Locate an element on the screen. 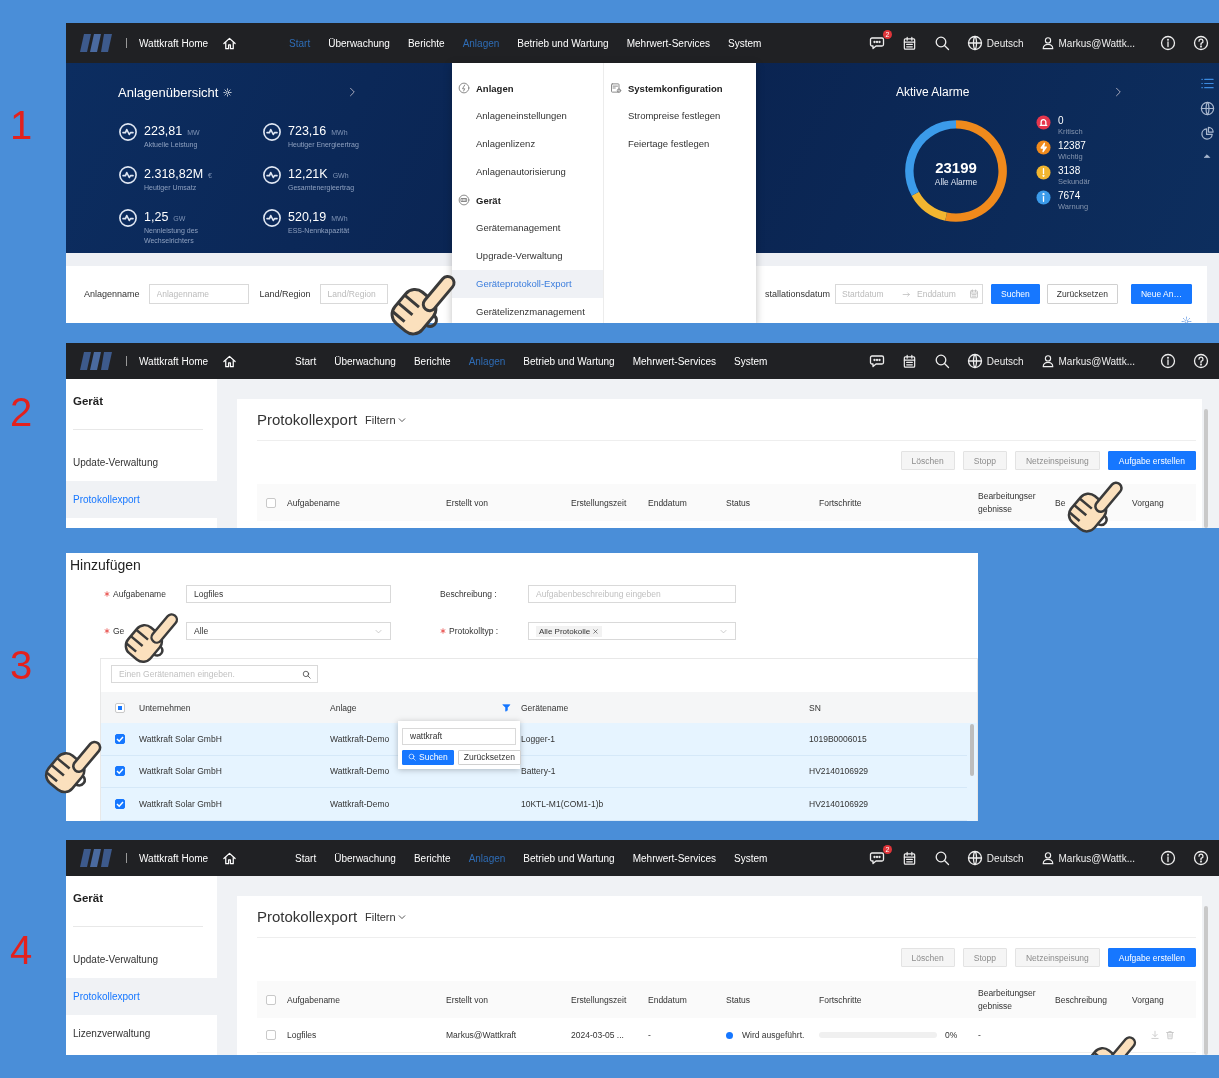 Image resolution: width=1219 pixels, height=1078 pixels. column-header: SN is located at coordinates (815, 707).